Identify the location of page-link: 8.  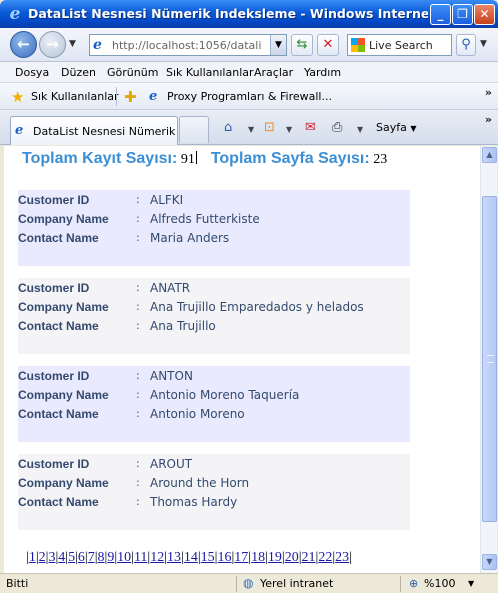
(101, 557).